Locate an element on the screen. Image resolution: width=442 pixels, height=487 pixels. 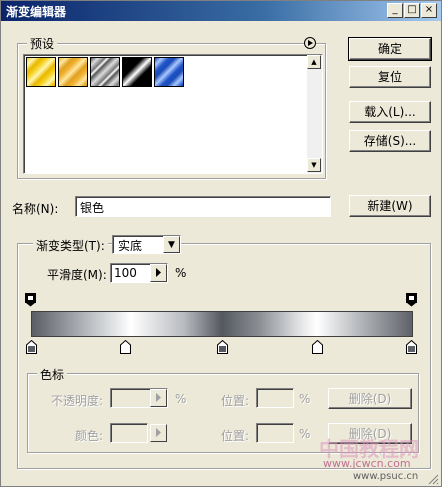
title-bar: 渐变编辑器 _ □ × is located at coordinates (221, 11).